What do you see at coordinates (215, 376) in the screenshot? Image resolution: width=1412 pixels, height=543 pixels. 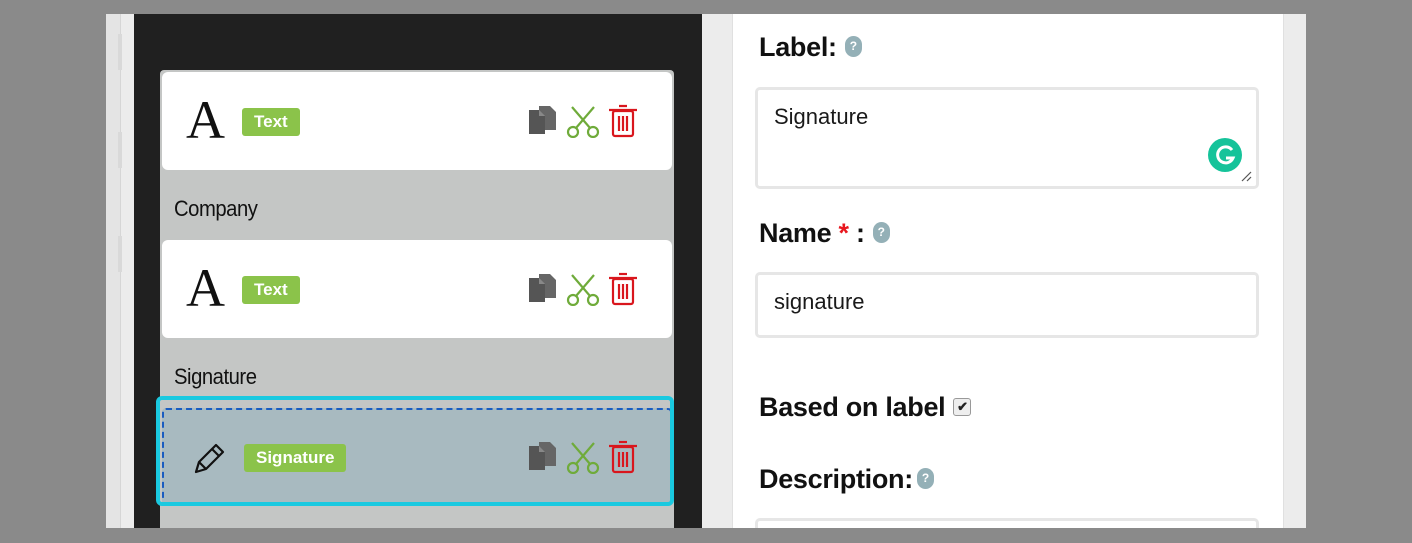 I see `section-label-signature: Signature` at bounding box center [215, 376].